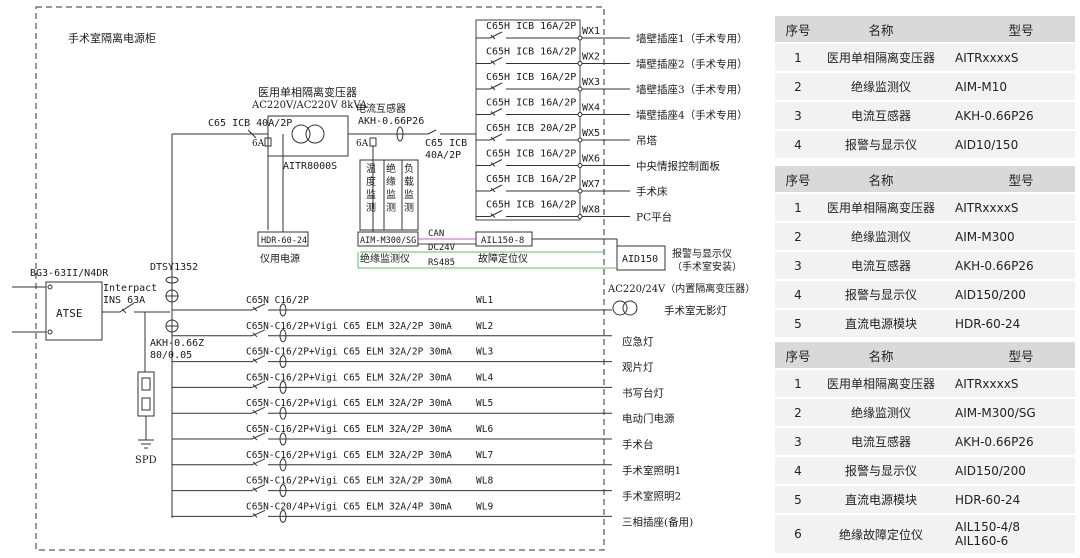 The height and width of the screenshot is (558, 1080). What do you see at coordinates (798, 442) in the screenshot?
I see `cell-no: 3` at bounding box center [798, 442].